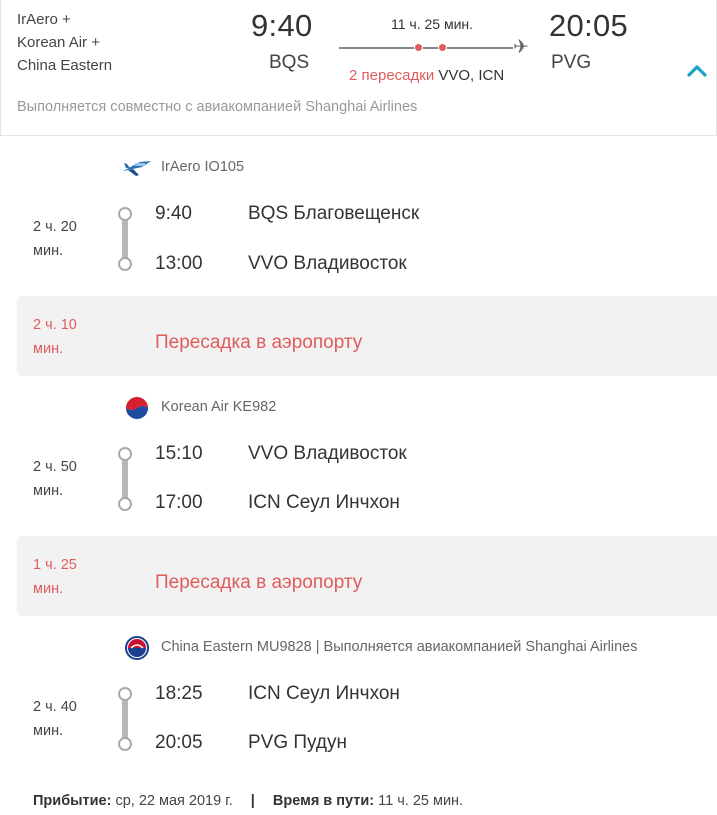 This screenshot has height=815, width=717. What do you see at coordinates (324, 502) in the screenshot?
I see `segment-arrival-place: ICN Сеул Инчхон` at bounding box center [324, 502].